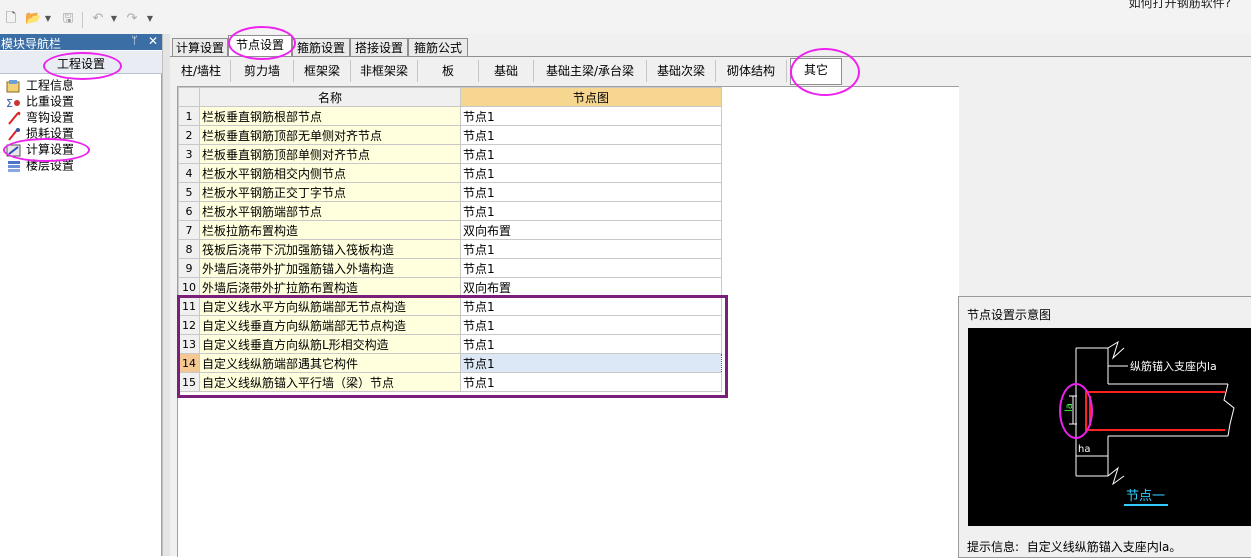 This screenshot has height=558, width=1251. Describe the element at coordinates (189, 287) in the screenshot. I see `row-number: 10` at that location.